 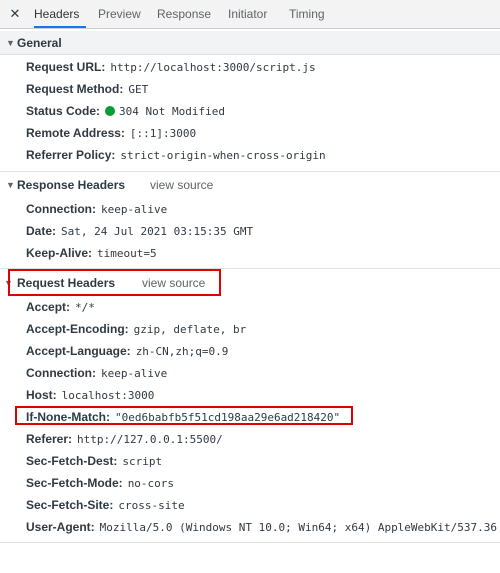 What do you see at coordinates (39, 43) in the screenshot?
I see `section-title: General` at bounding box center [39, 43].